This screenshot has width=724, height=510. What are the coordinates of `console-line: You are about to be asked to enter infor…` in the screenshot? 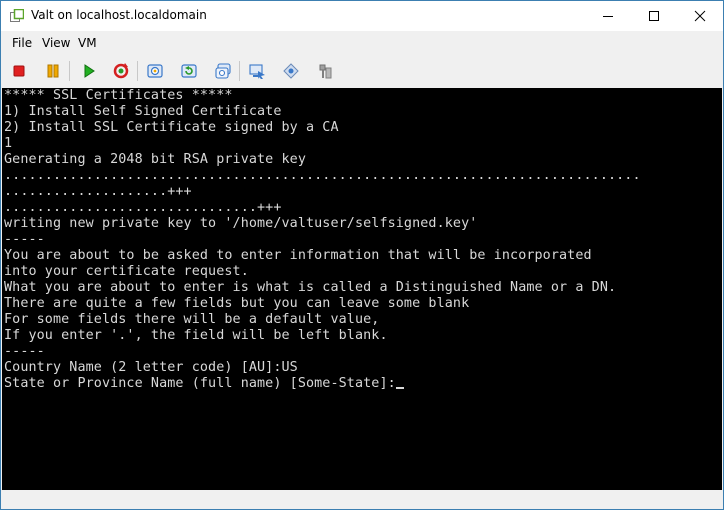 It's located at (298, 255).